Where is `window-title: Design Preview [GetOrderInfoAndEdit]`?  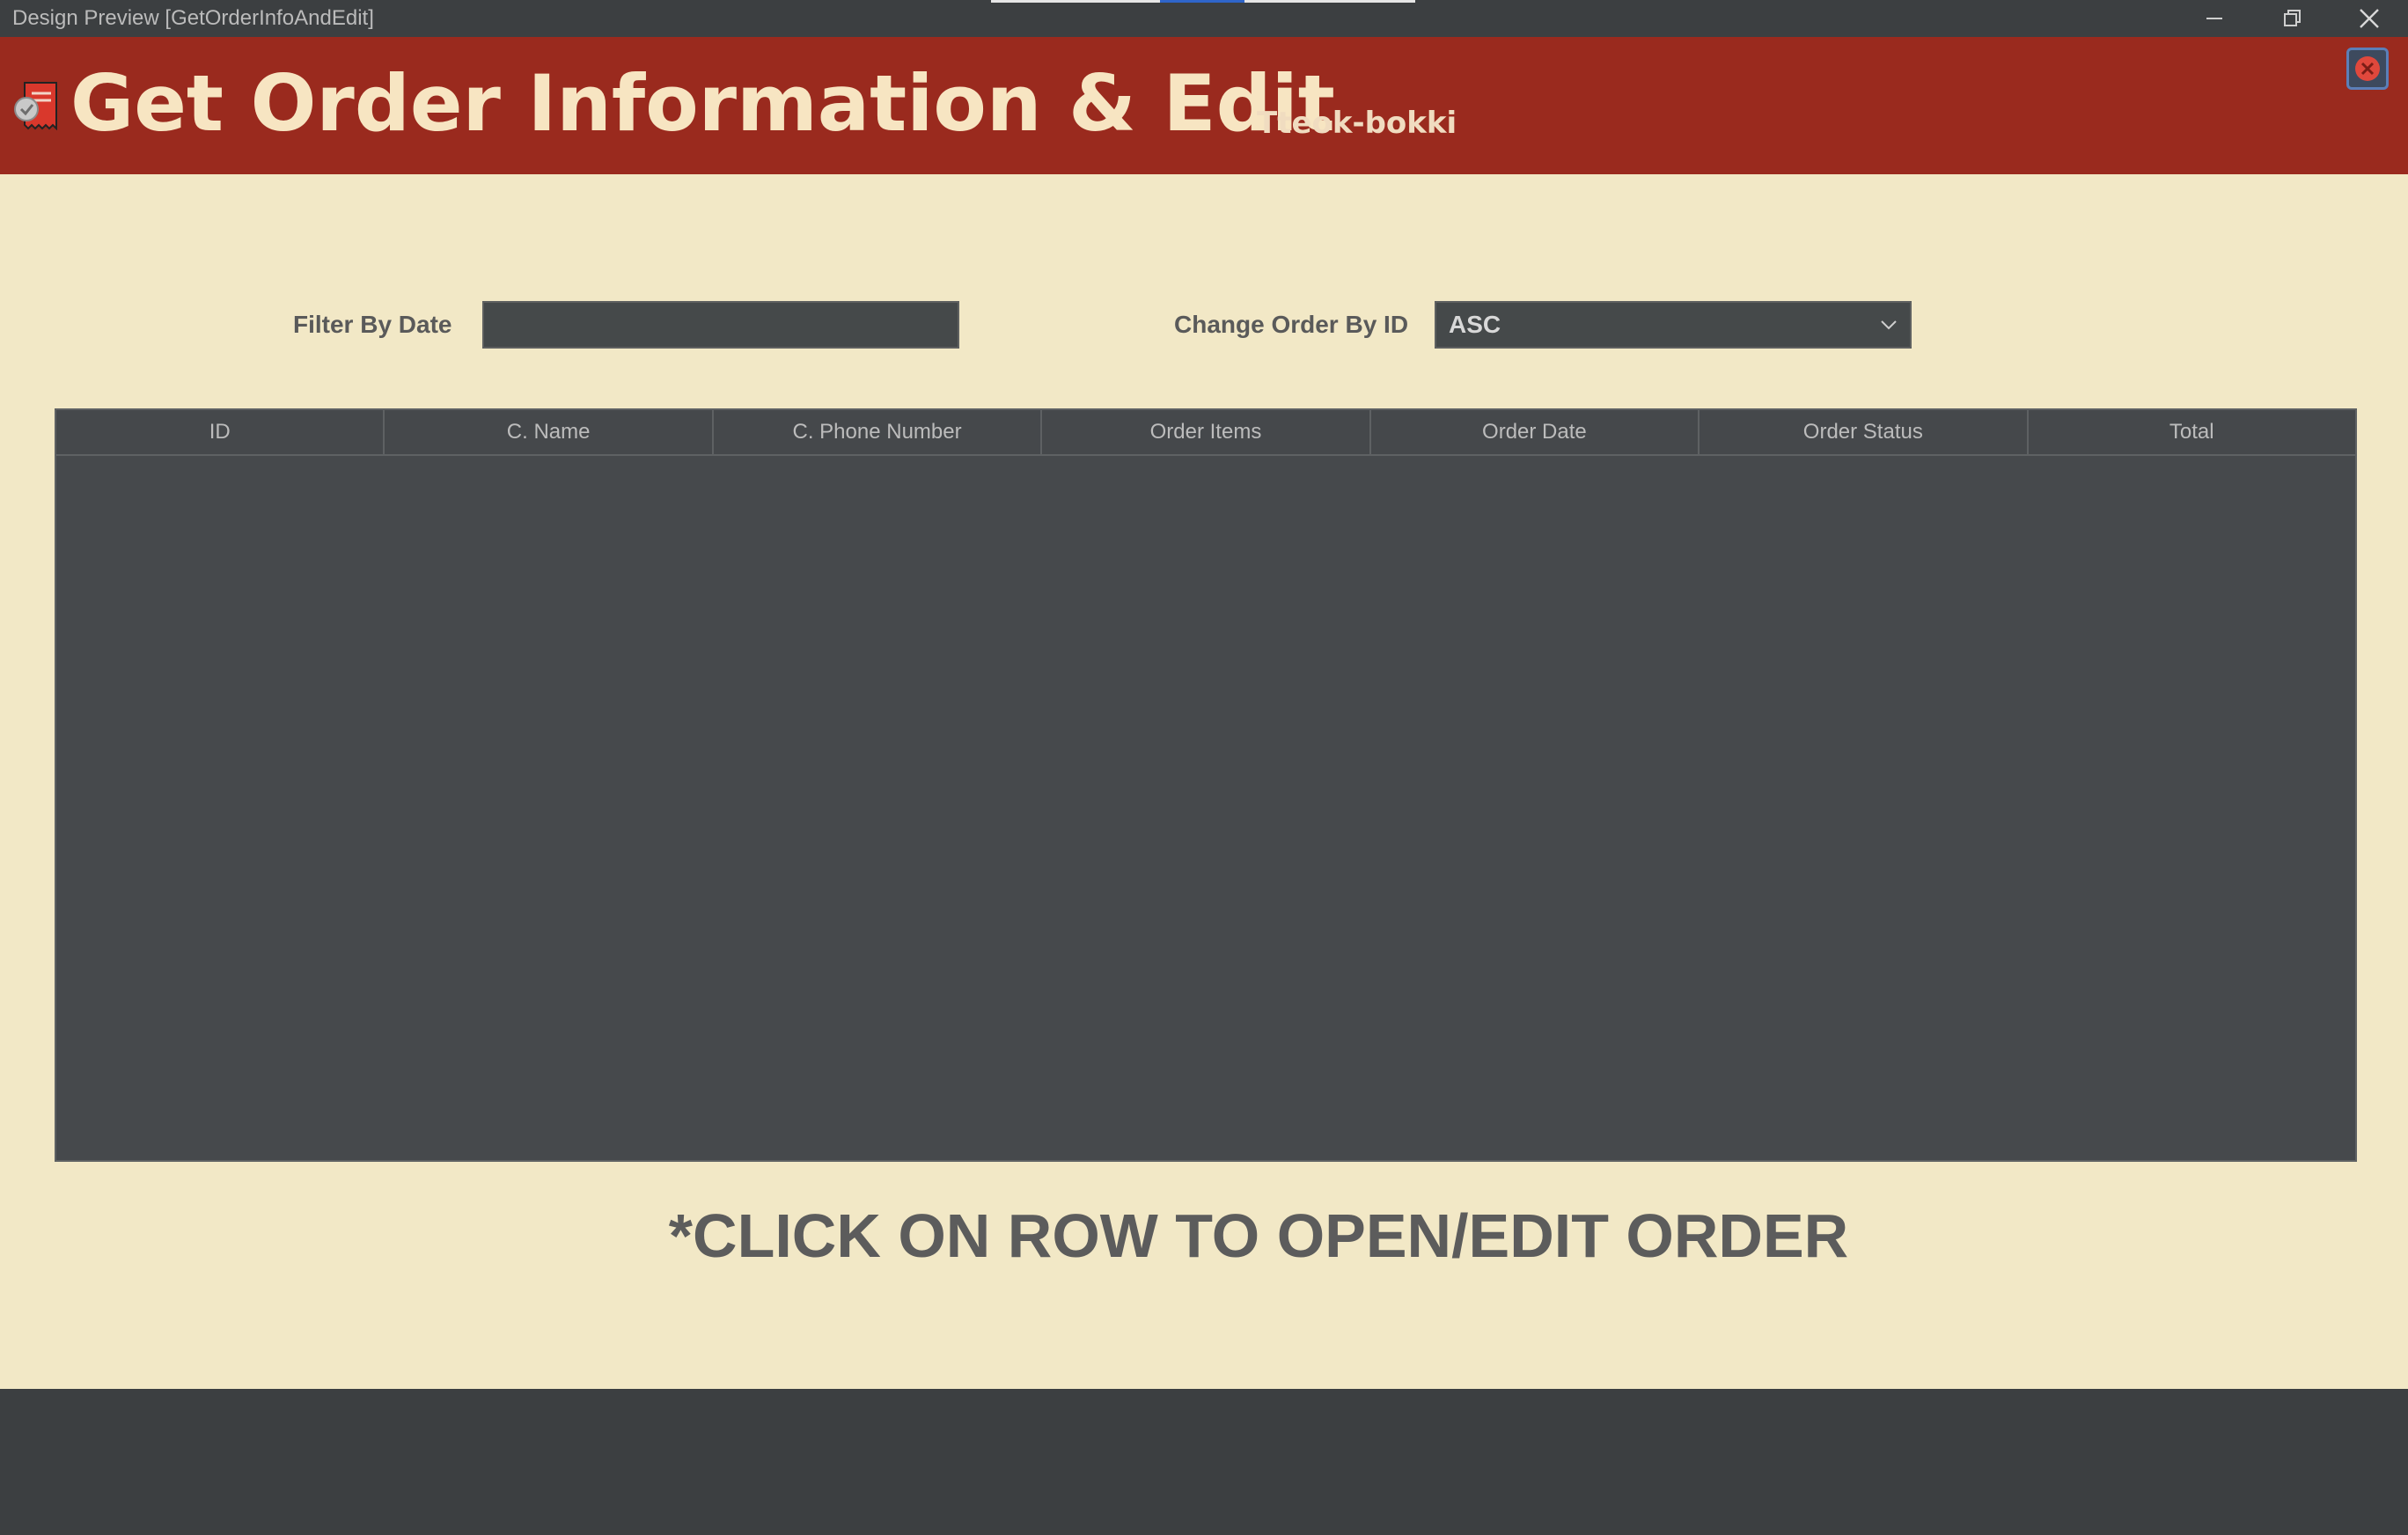
window-title: Design Preview [GetOrderInfoAndEdit] is located at coordinates (193, 18).